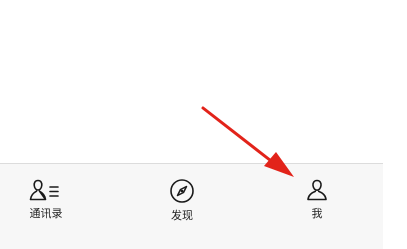 The width and height of the screenshot is (407, 249). Describe the element at coordinates (182, 191) in the screenshot. I see `compass-icon` at that location.